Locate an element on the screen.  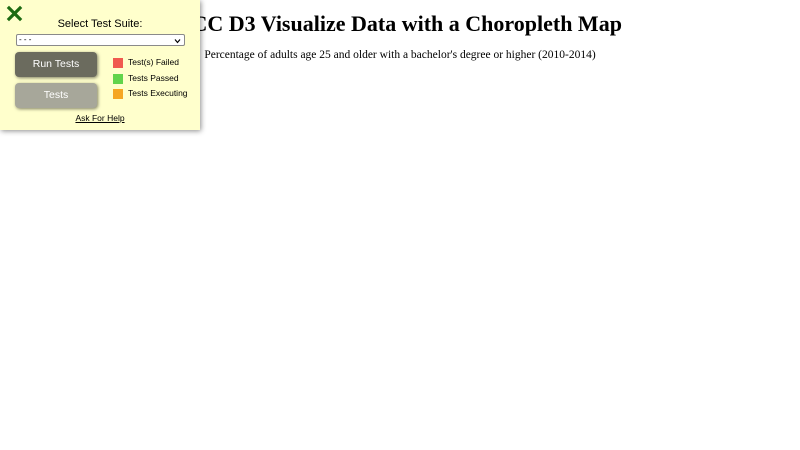
test-suite-select-value: - - - is located at coordinates (25, 39).